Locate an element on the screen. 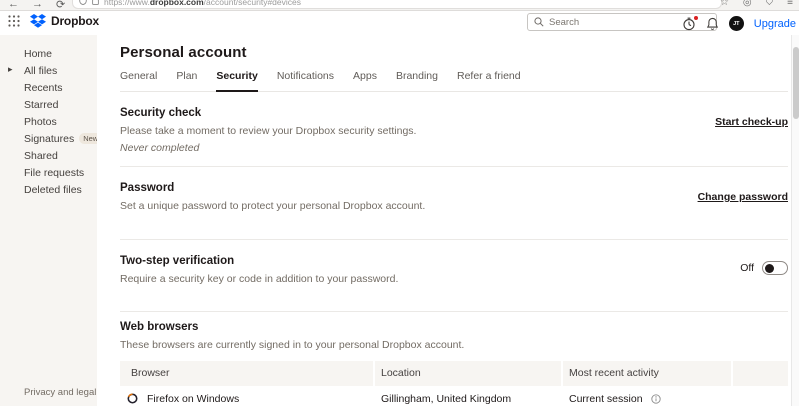 The height and width of the screenshot is (406, 799). firefox-icon is located at coordinates (132, 398).